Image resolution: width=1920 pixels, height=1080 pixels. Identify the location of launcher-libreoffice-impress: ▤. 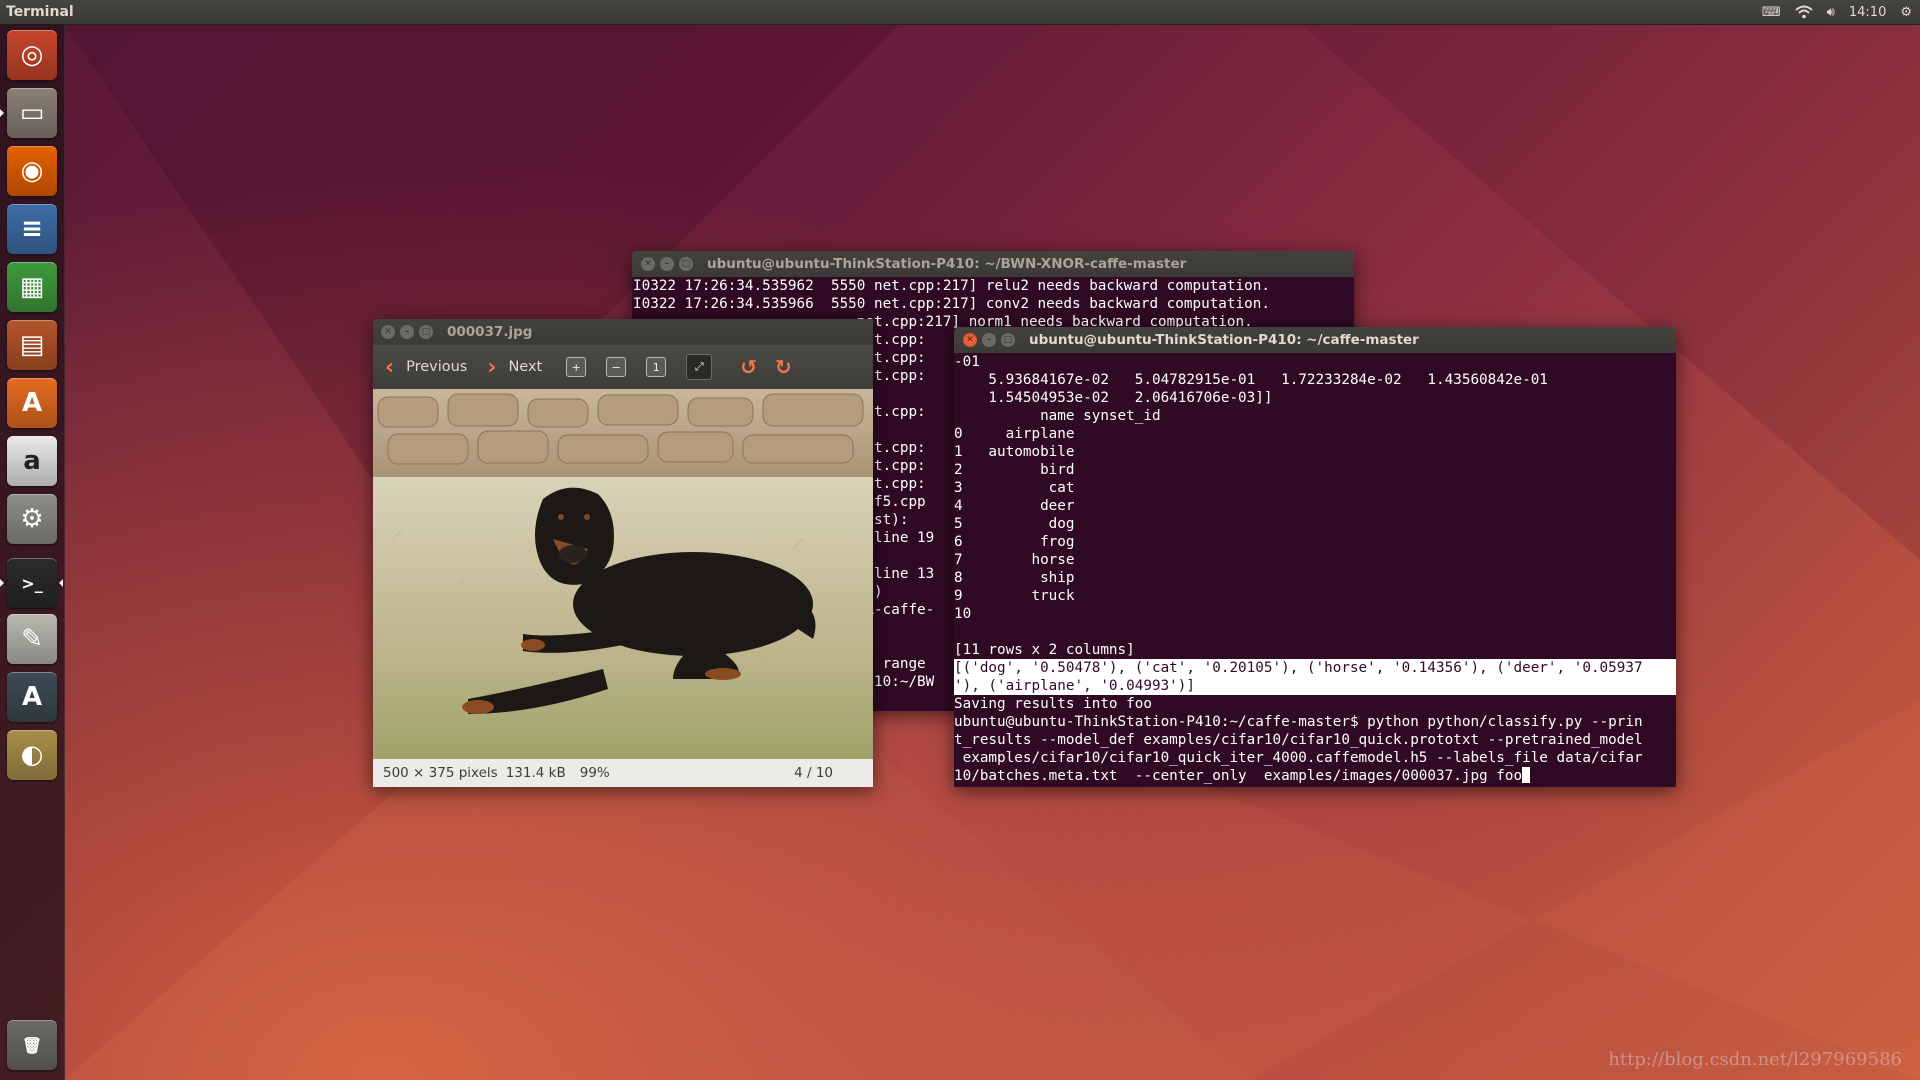
(32, 345).